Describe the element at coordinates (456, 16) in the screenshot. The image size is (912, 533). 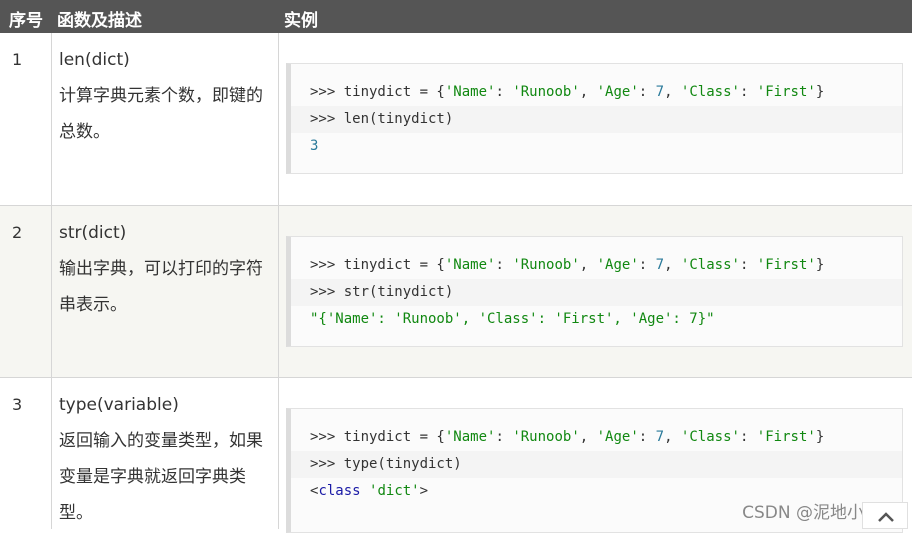
I see `table-header: 序号 函数及描述 实例` at that location.